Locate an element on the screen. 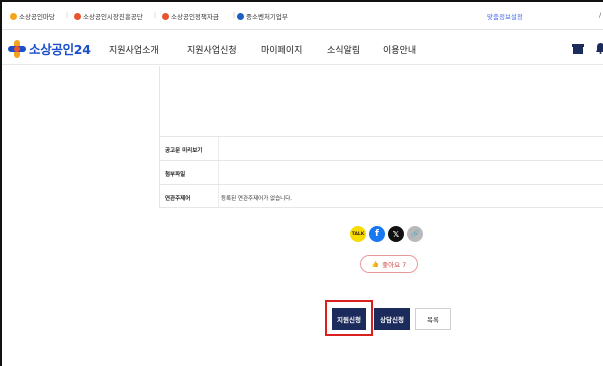 This screenshot has height=366, width=603. logo-cross-icon is located at coordinates (17, 48).